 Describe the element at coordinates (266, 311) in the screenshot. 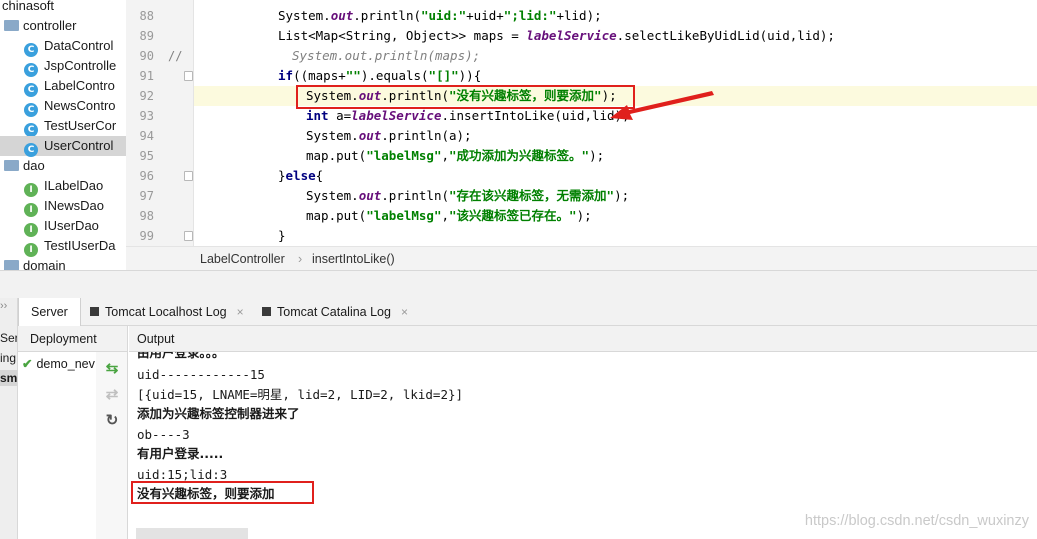

I see `log-icon` at that location.